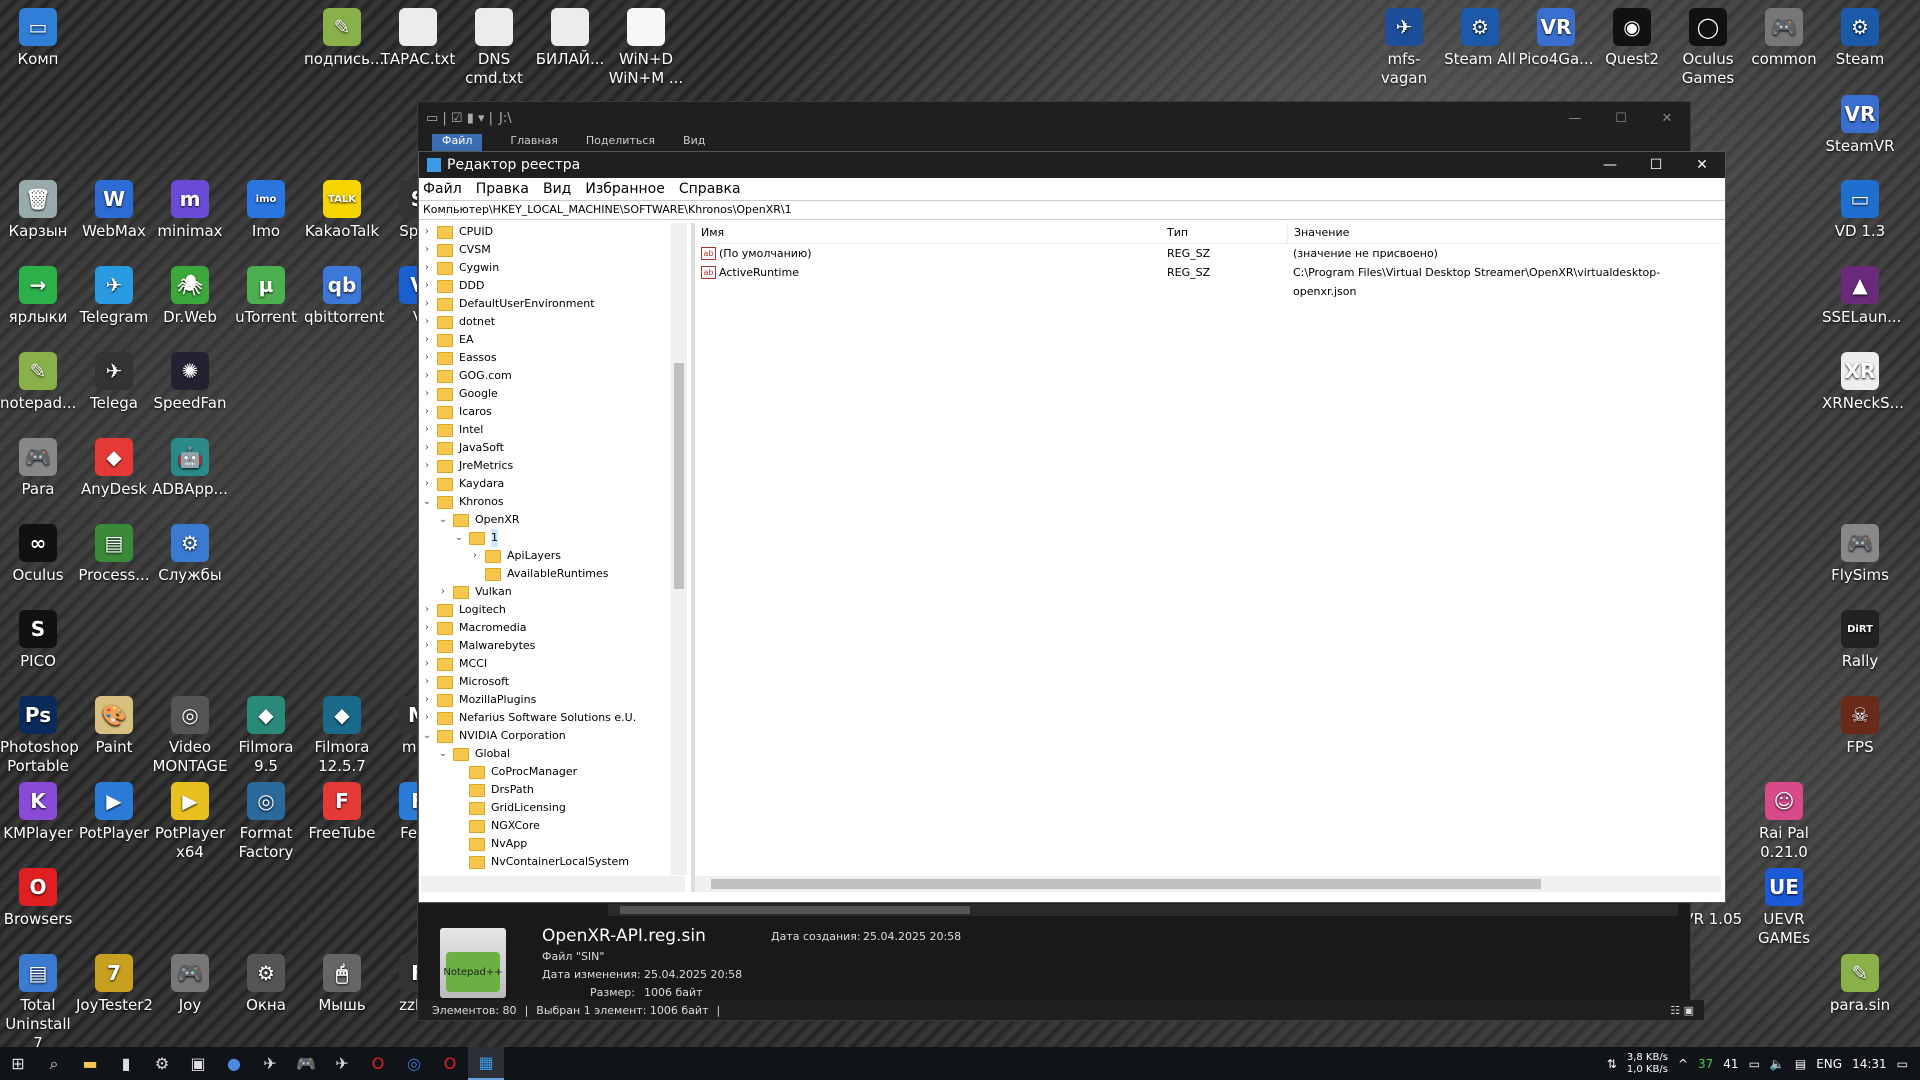  What do you see at coordinates (1860, 984) in the screenshot?
I see `desktop-icon: ✎ para.sin` at bounding box center [1860, 984].